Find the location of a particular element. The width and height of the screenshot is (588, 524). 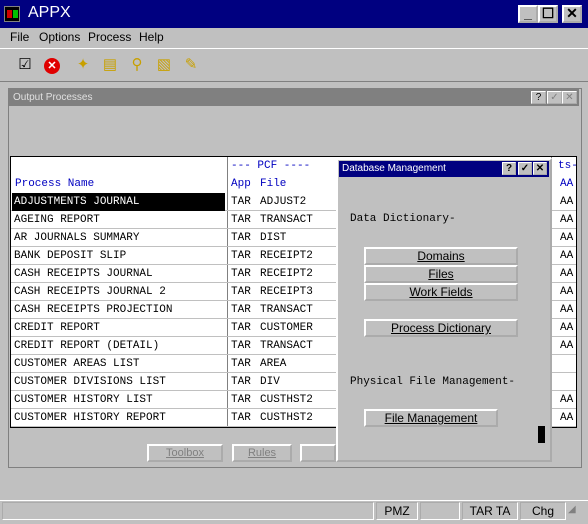

process-name-cell: BANK DEPOSIT SLIP is located at coordinates (118, 256).